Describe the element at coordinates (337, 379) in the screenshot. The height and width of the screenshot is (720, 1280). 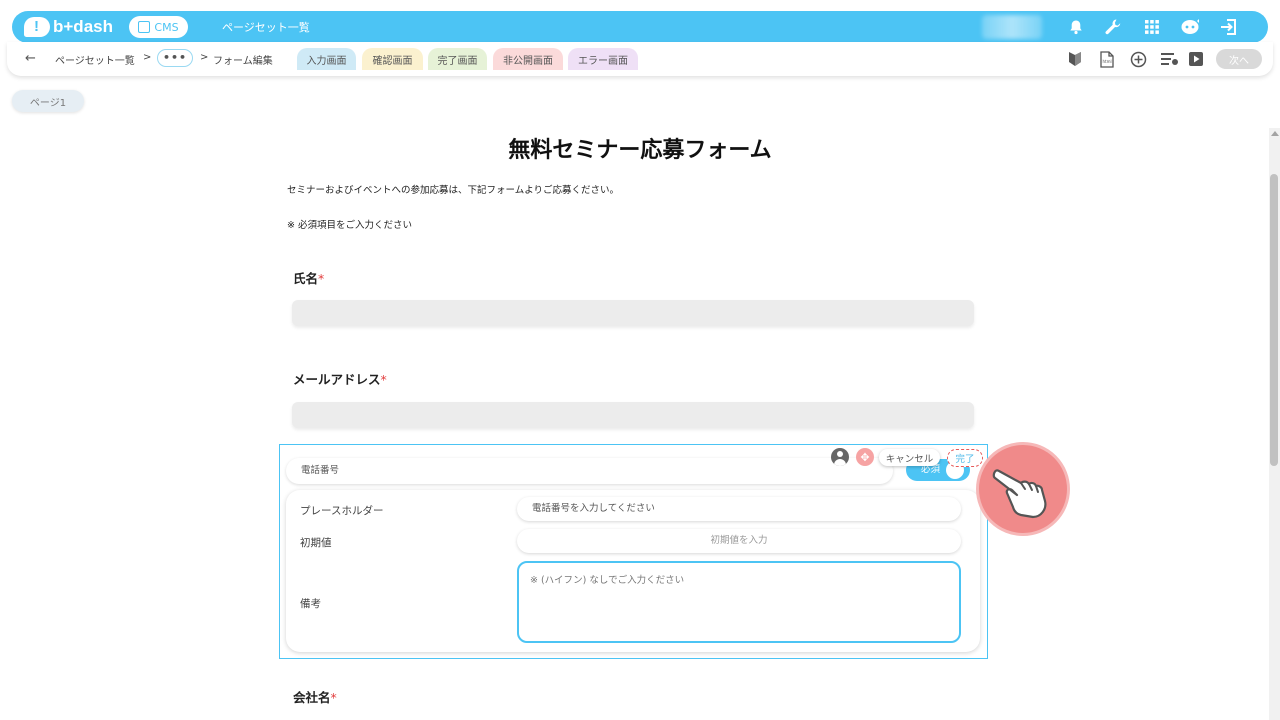
I see `field-label-text: メールアドレス` at that location.